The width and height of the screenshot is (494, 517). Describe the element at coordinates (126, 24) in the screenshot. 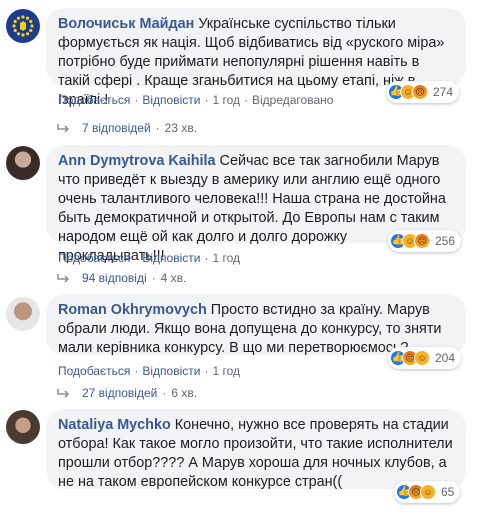

I see `comment-author: Волочиськ Майдан` at that location.